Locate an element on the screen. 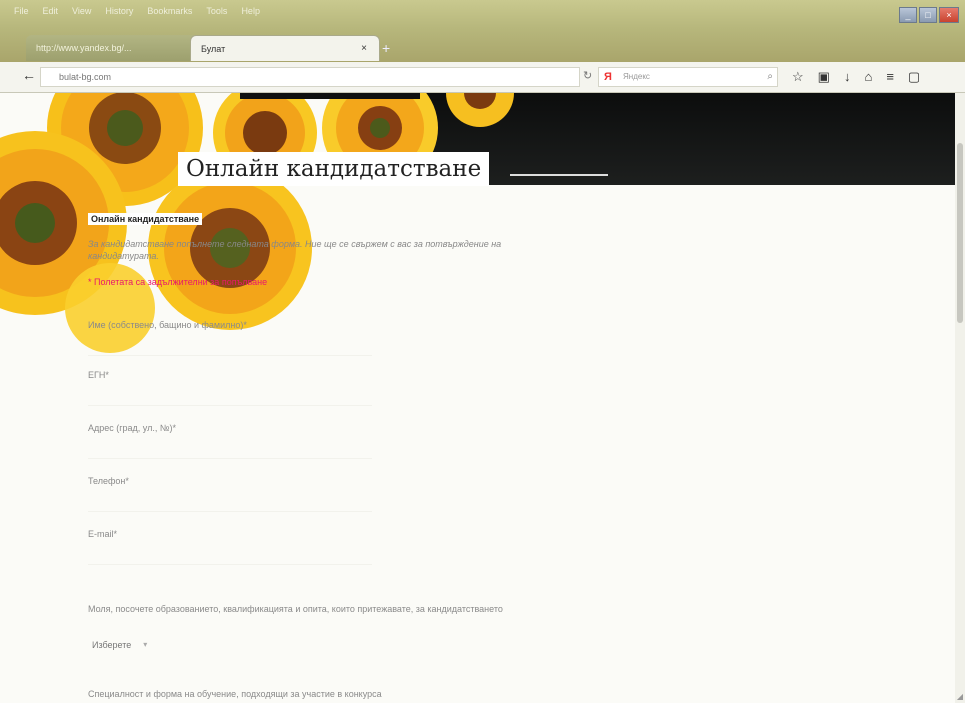  download-icon: ↓ is located at coordinates (847, 77).